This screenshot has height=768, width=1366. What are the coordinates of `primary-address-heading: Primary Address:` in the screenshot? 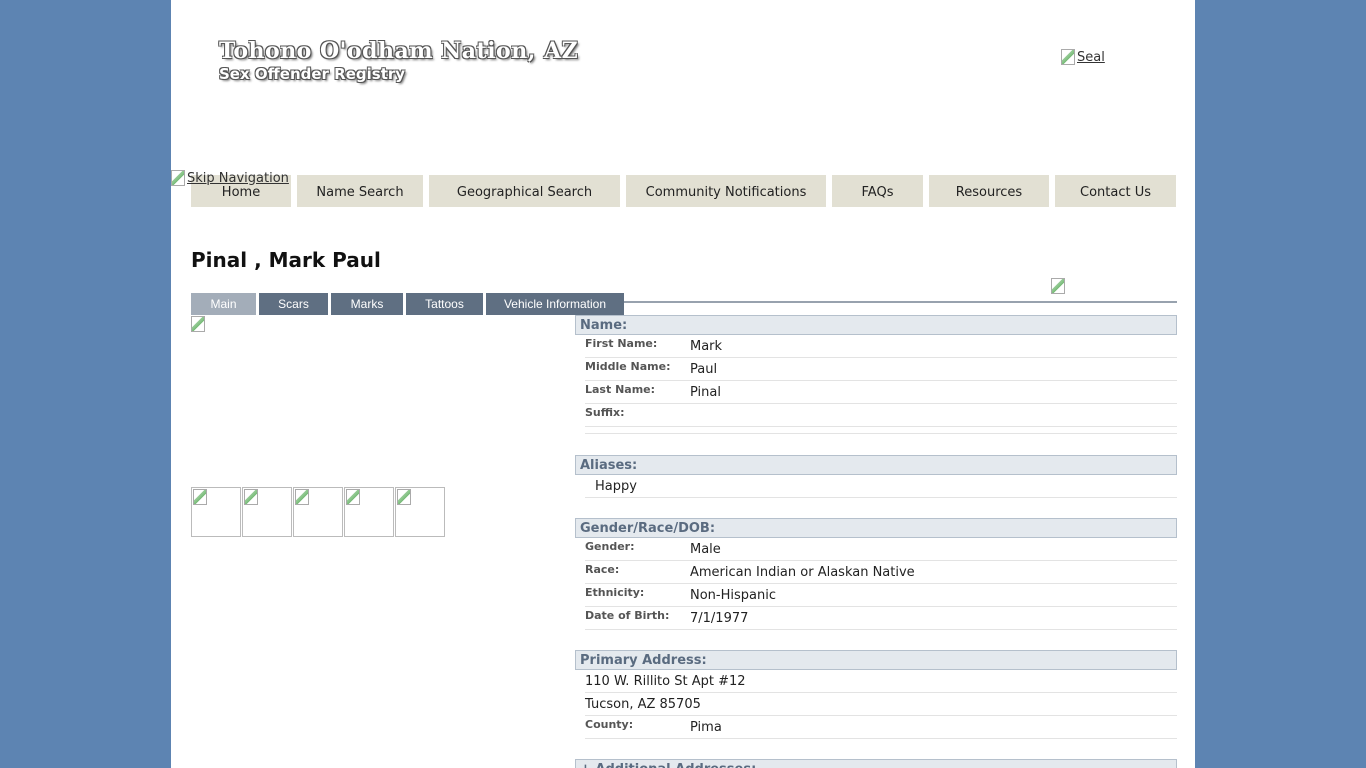 It's located at (876, 660).